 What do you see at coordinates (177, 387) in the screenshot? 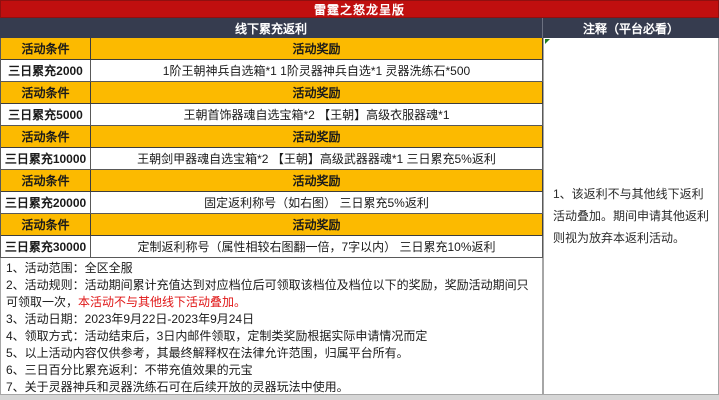
I see `rule-note-text: 7、关于灵器神兵和灵器洗练石可在后续开放的灵器玩法中使用。` at bounding box center [177, 387].